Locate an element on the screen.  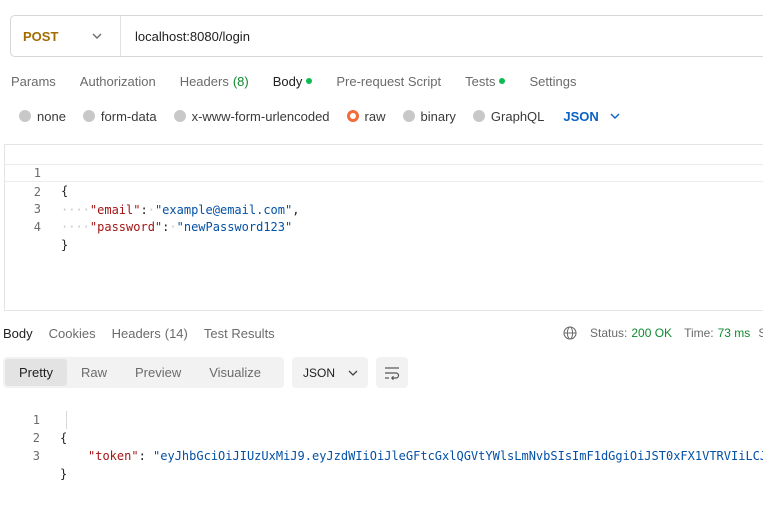
tab-response-headers: Headers (14) is located at coordinates (150, 333).